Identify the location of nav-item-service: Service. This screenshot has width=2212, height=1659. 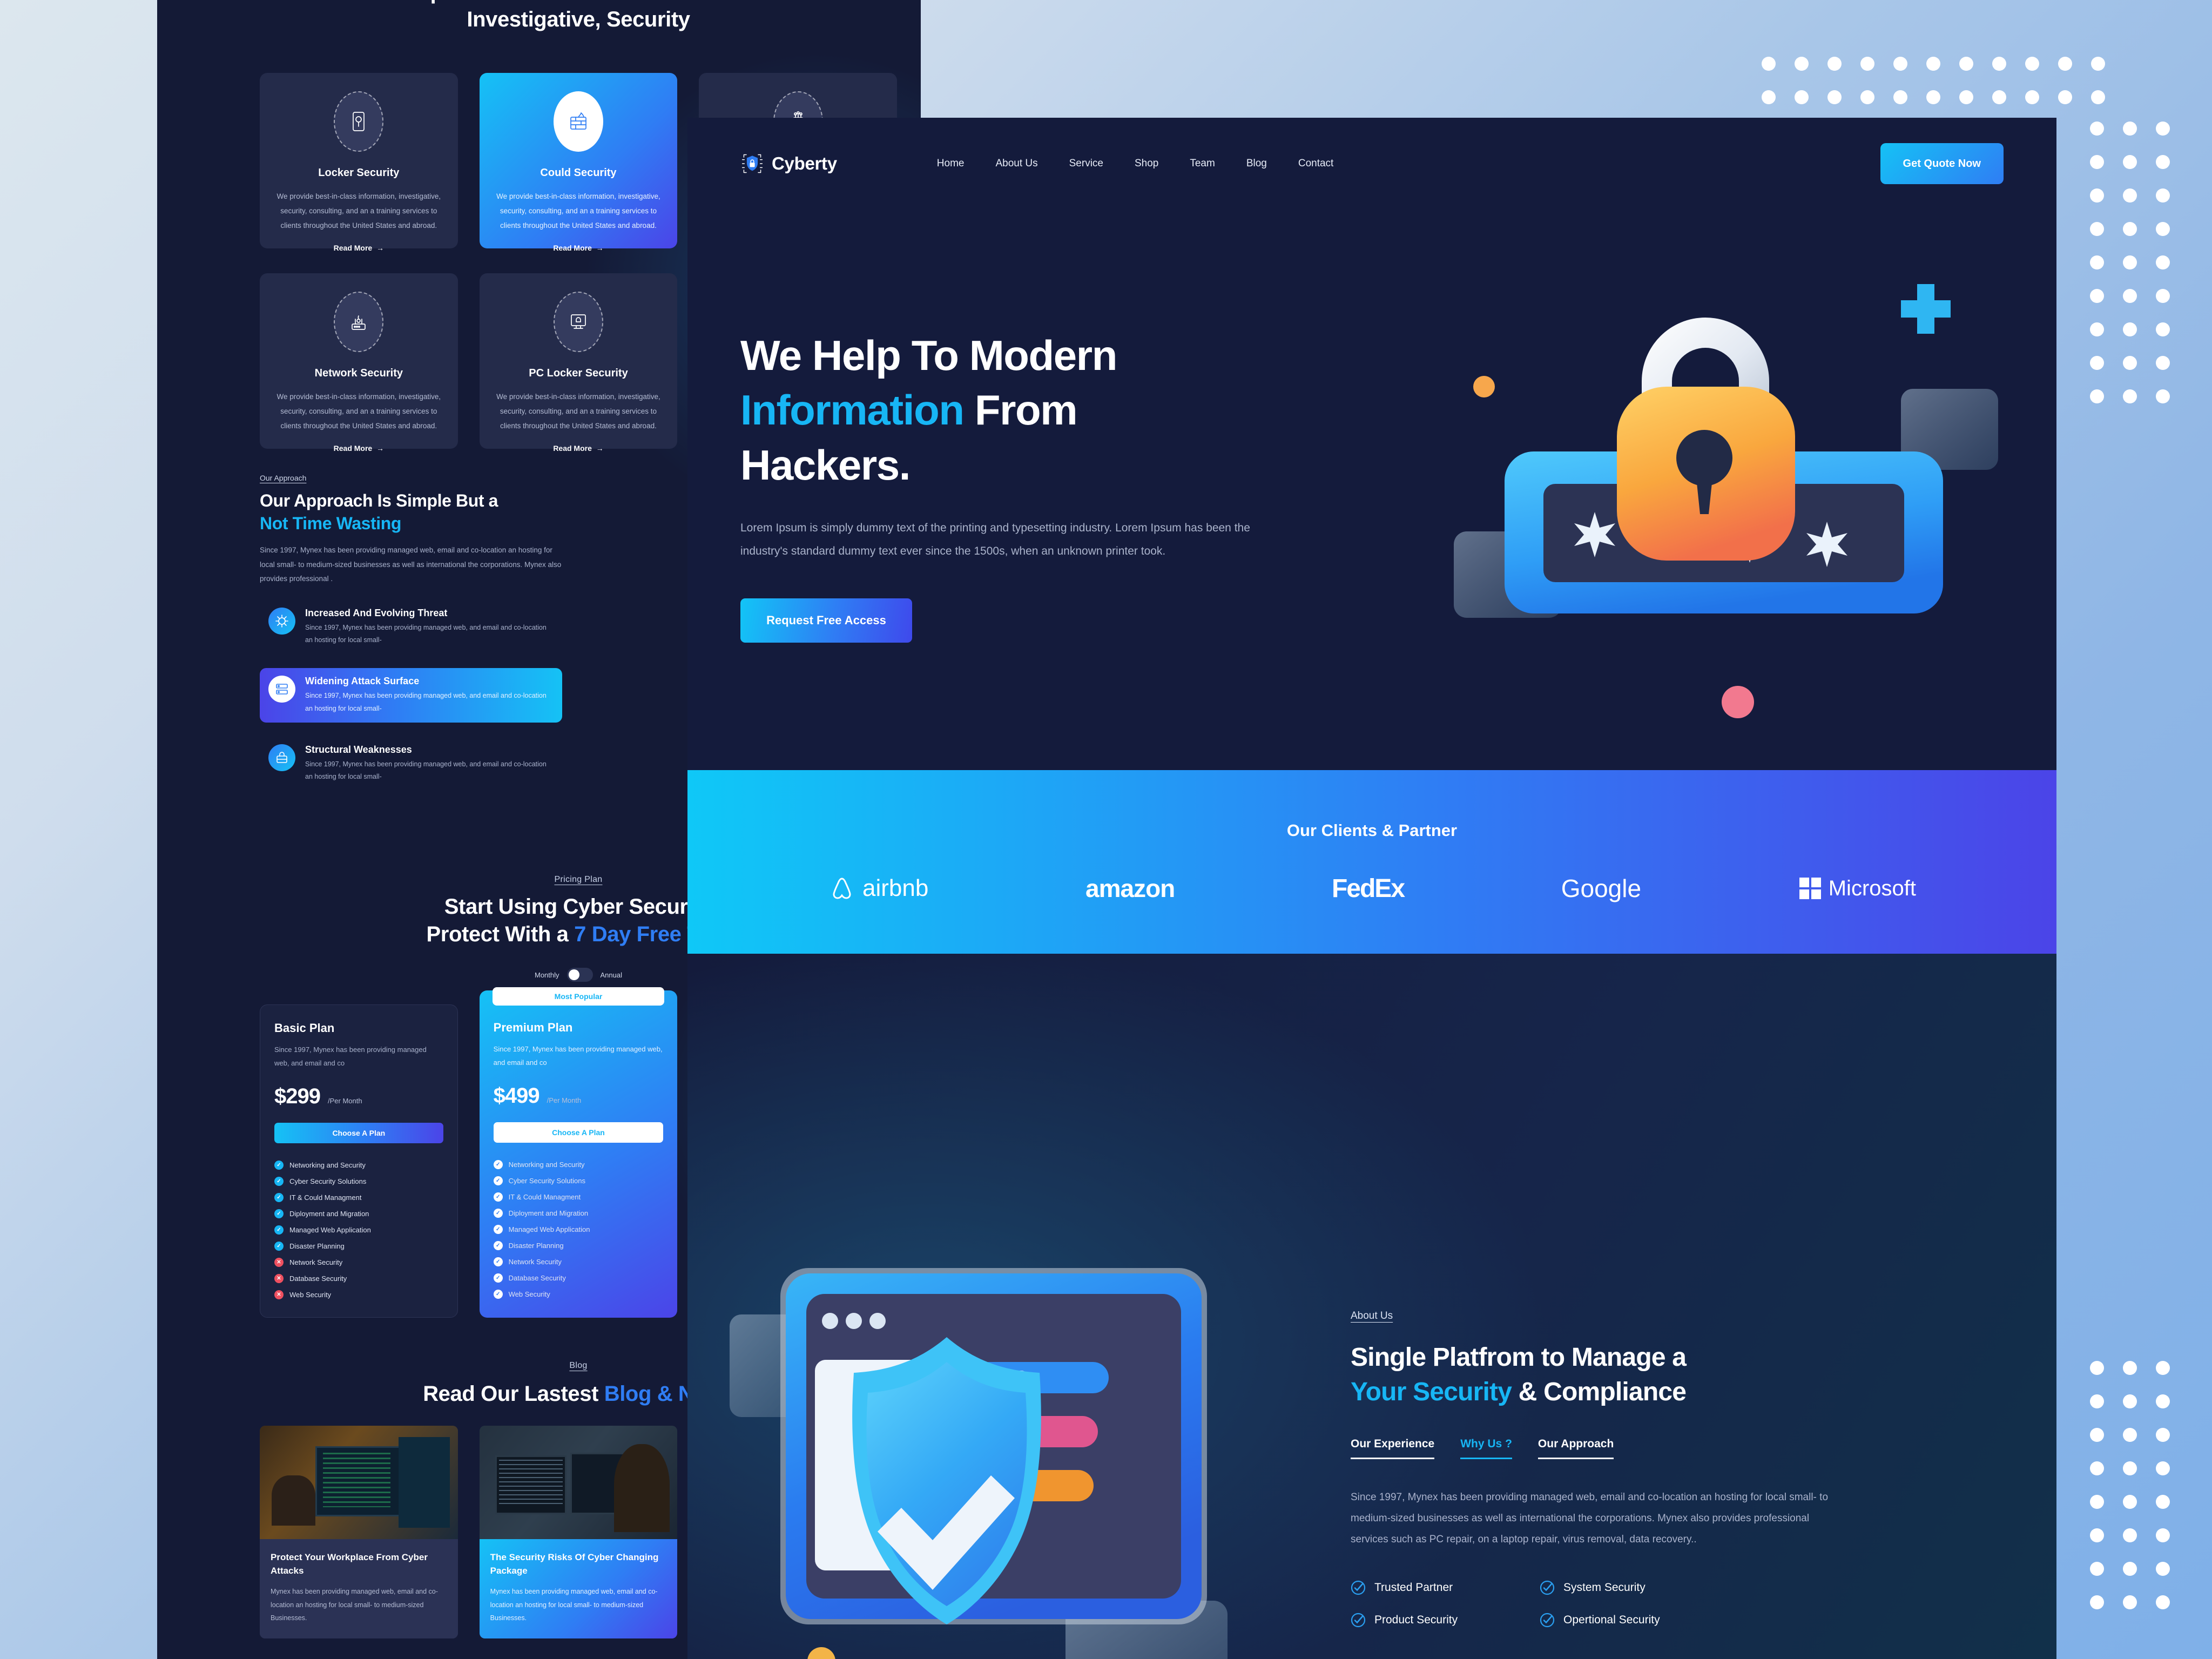
(1086, 164).